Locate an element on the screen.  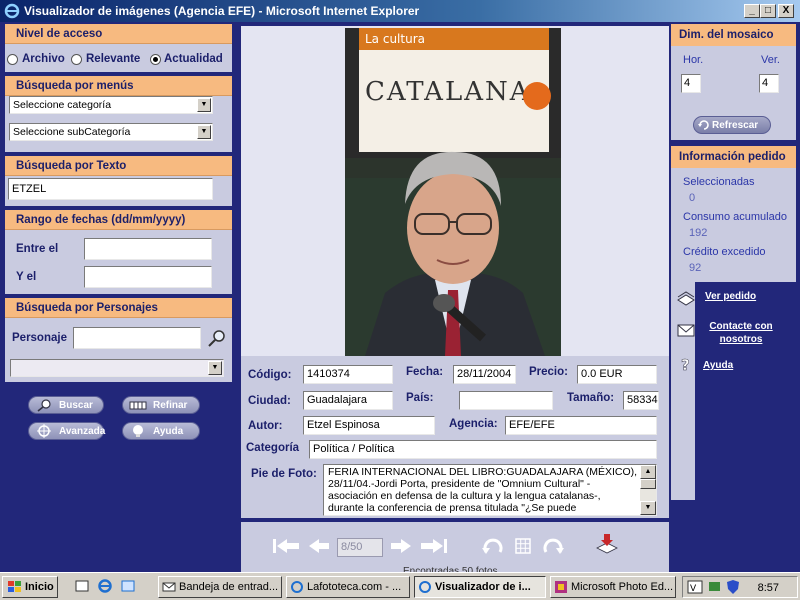
category-select-value: Seleccione categoría is located at coordinates (62, 105).